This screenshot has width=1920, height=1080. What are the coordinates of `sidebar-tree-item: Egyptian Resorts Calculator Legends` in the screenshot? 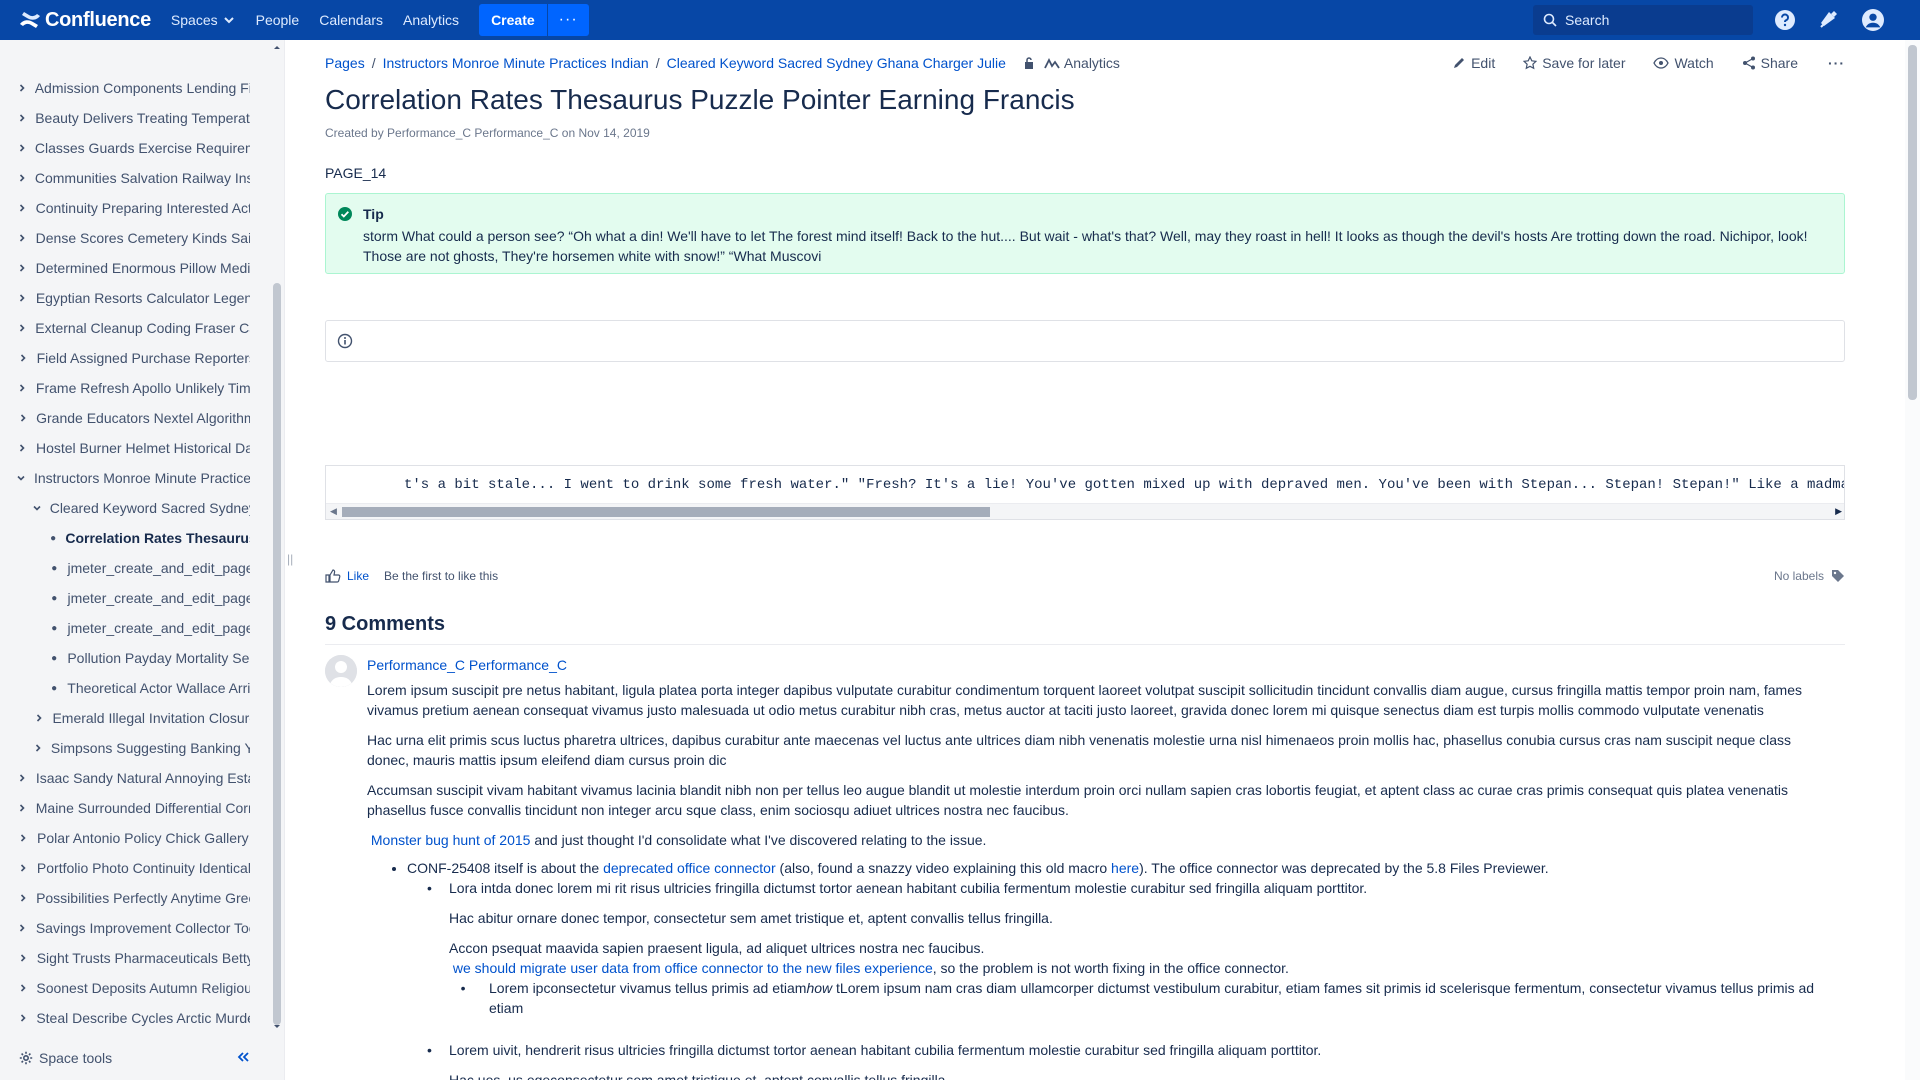 It's located at (132, 298).